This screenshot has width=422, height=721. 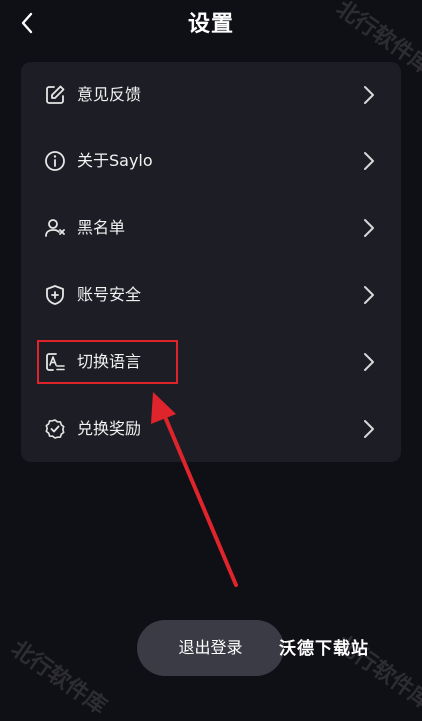 What do you see at coordinates (211, 362) in the screenshot?
I see `menu-item-switch-language: 切换语言` at bounding box center [211, 362].